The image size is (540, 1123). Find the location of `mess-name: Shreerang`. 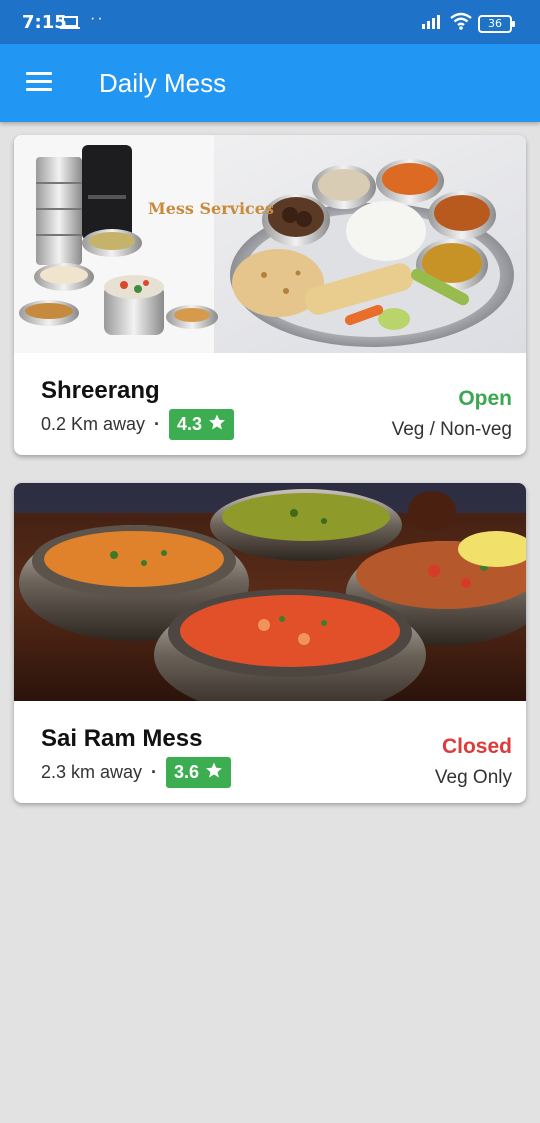

mess-name: Shreerang is located at coordinates (100, 390).